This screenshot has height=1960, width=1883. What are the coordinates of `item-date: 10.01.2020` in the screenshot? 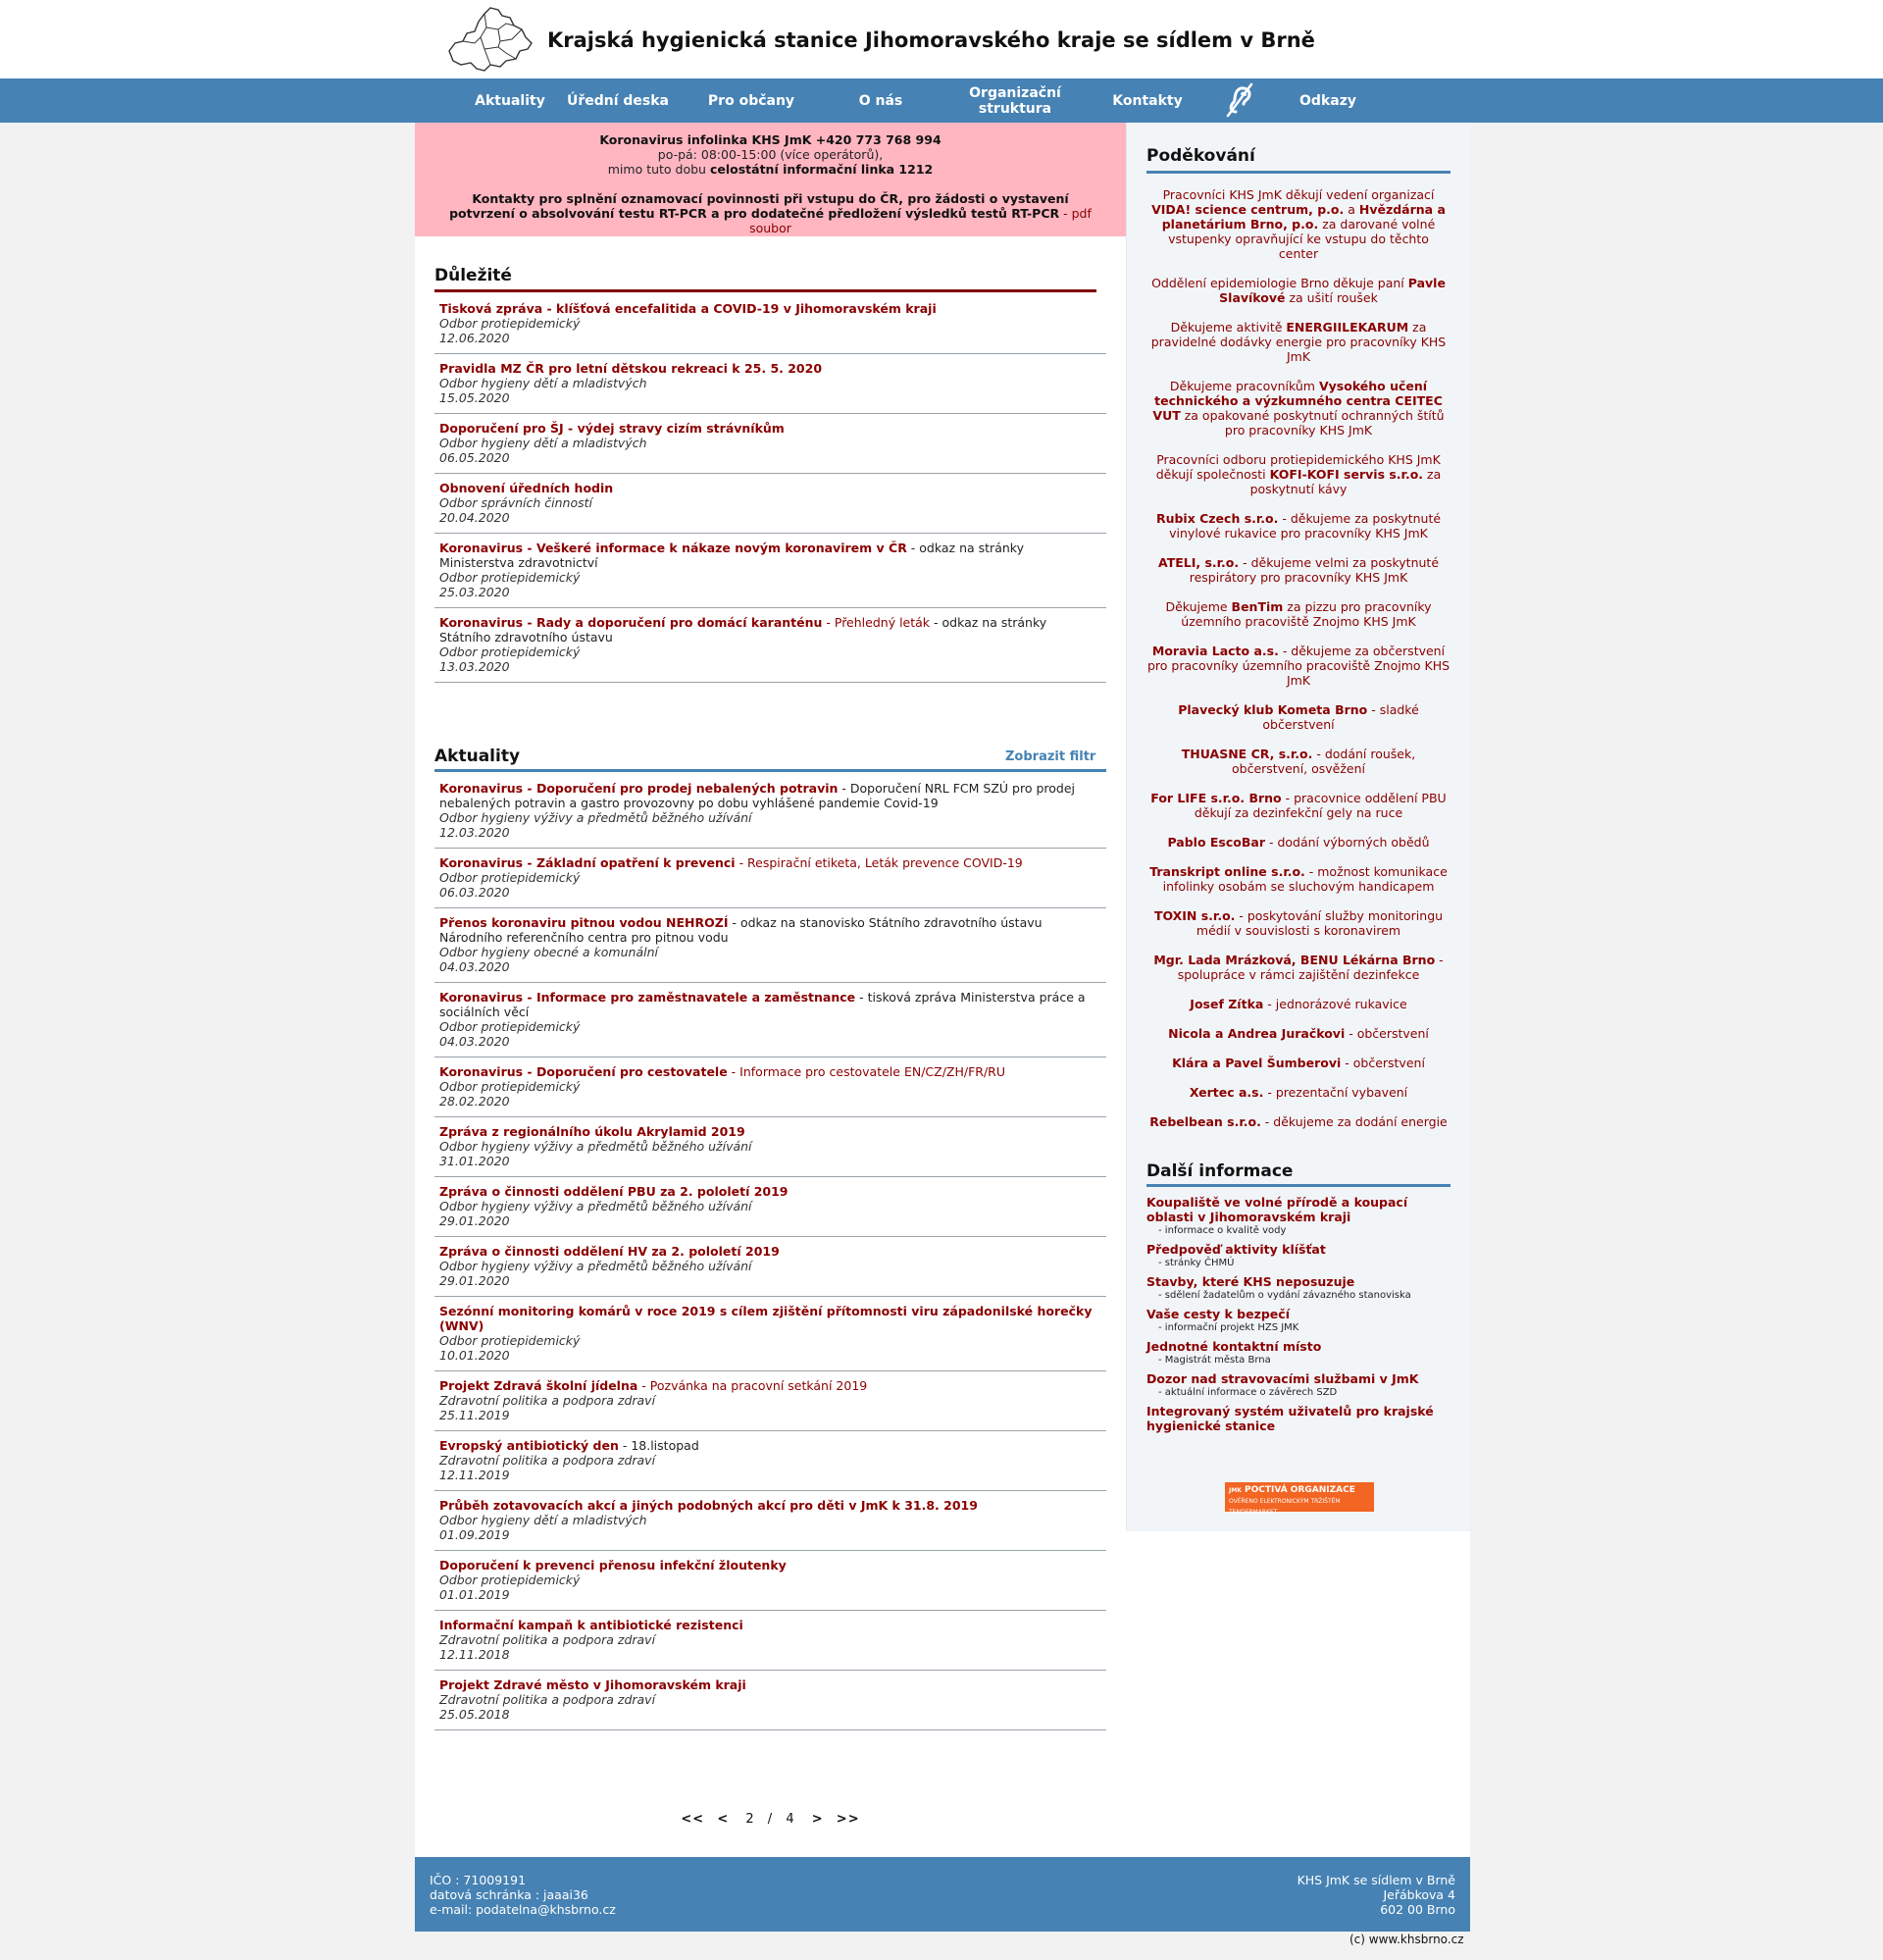 It's located at (474, 1355).